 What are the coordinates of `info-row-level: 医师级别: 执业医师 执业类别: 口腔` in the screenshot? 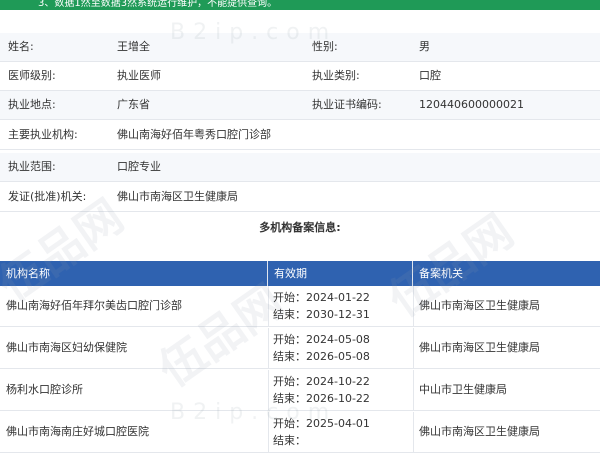 It's located at (300, 76).